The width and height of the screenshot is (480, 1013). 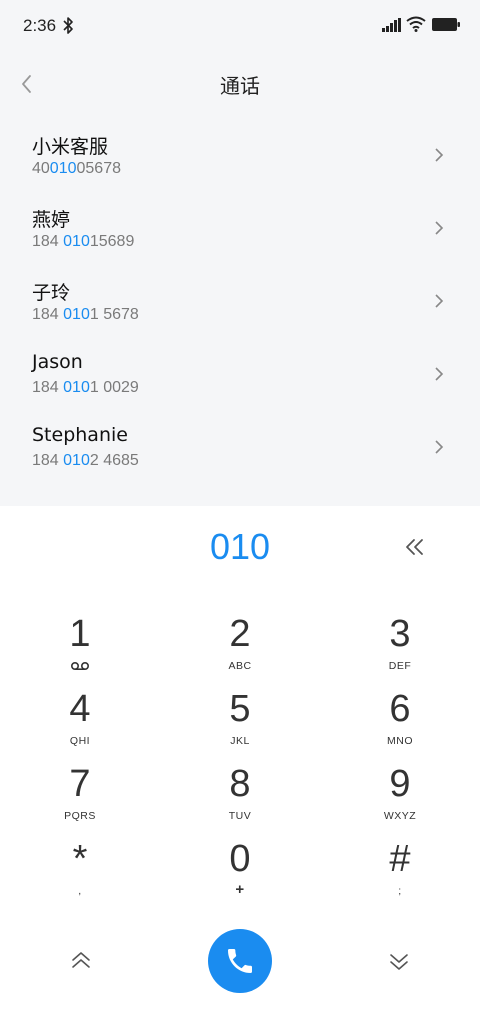 I want to click on voicemail-icon, so click(x=80, y=666).